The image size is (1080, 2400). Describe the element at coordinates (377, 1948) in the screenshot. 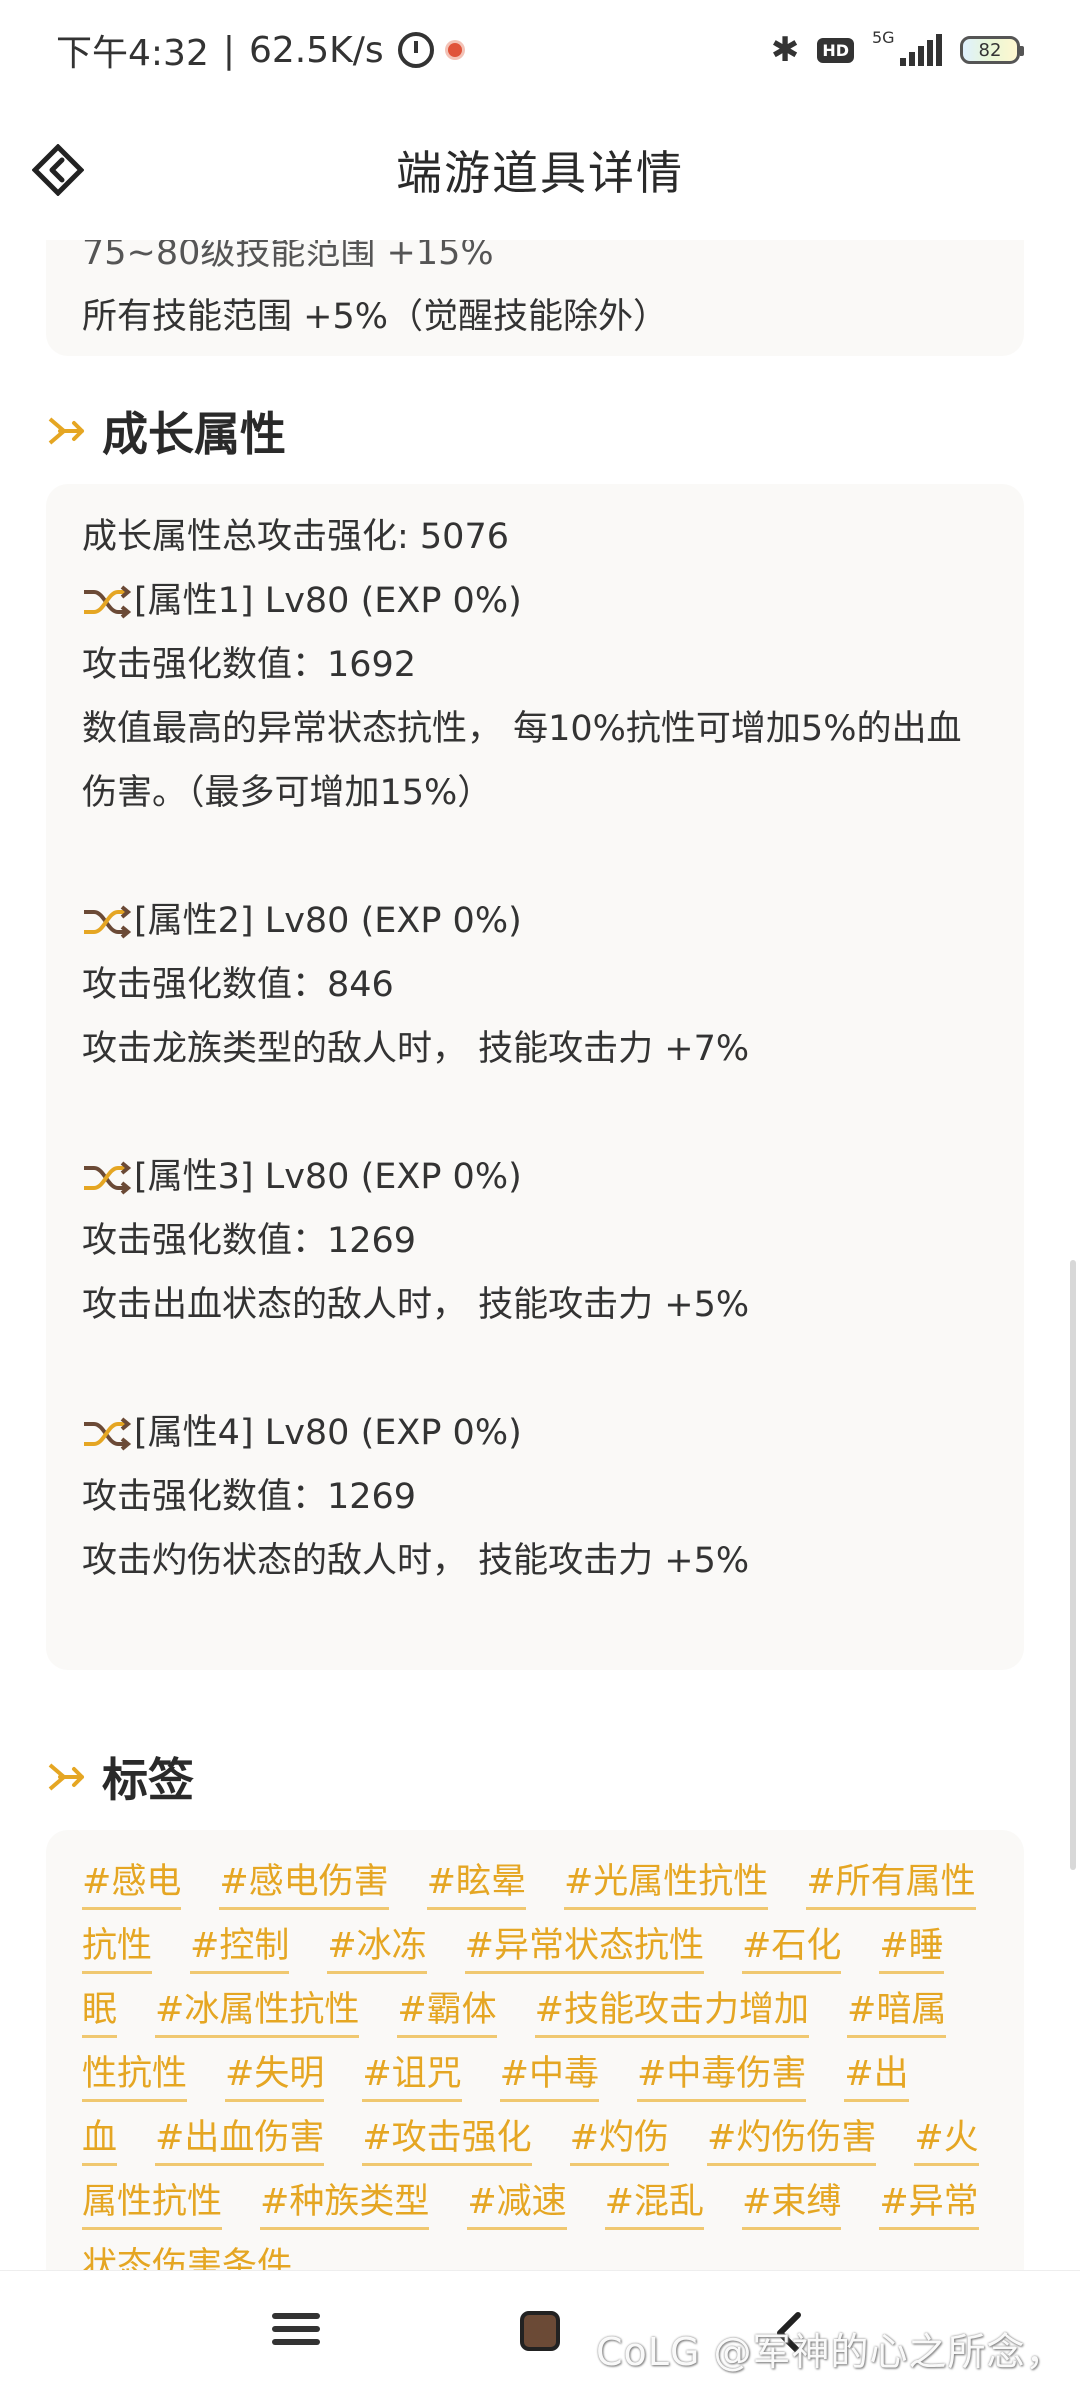

I see `tag: #冰冻` at that location.